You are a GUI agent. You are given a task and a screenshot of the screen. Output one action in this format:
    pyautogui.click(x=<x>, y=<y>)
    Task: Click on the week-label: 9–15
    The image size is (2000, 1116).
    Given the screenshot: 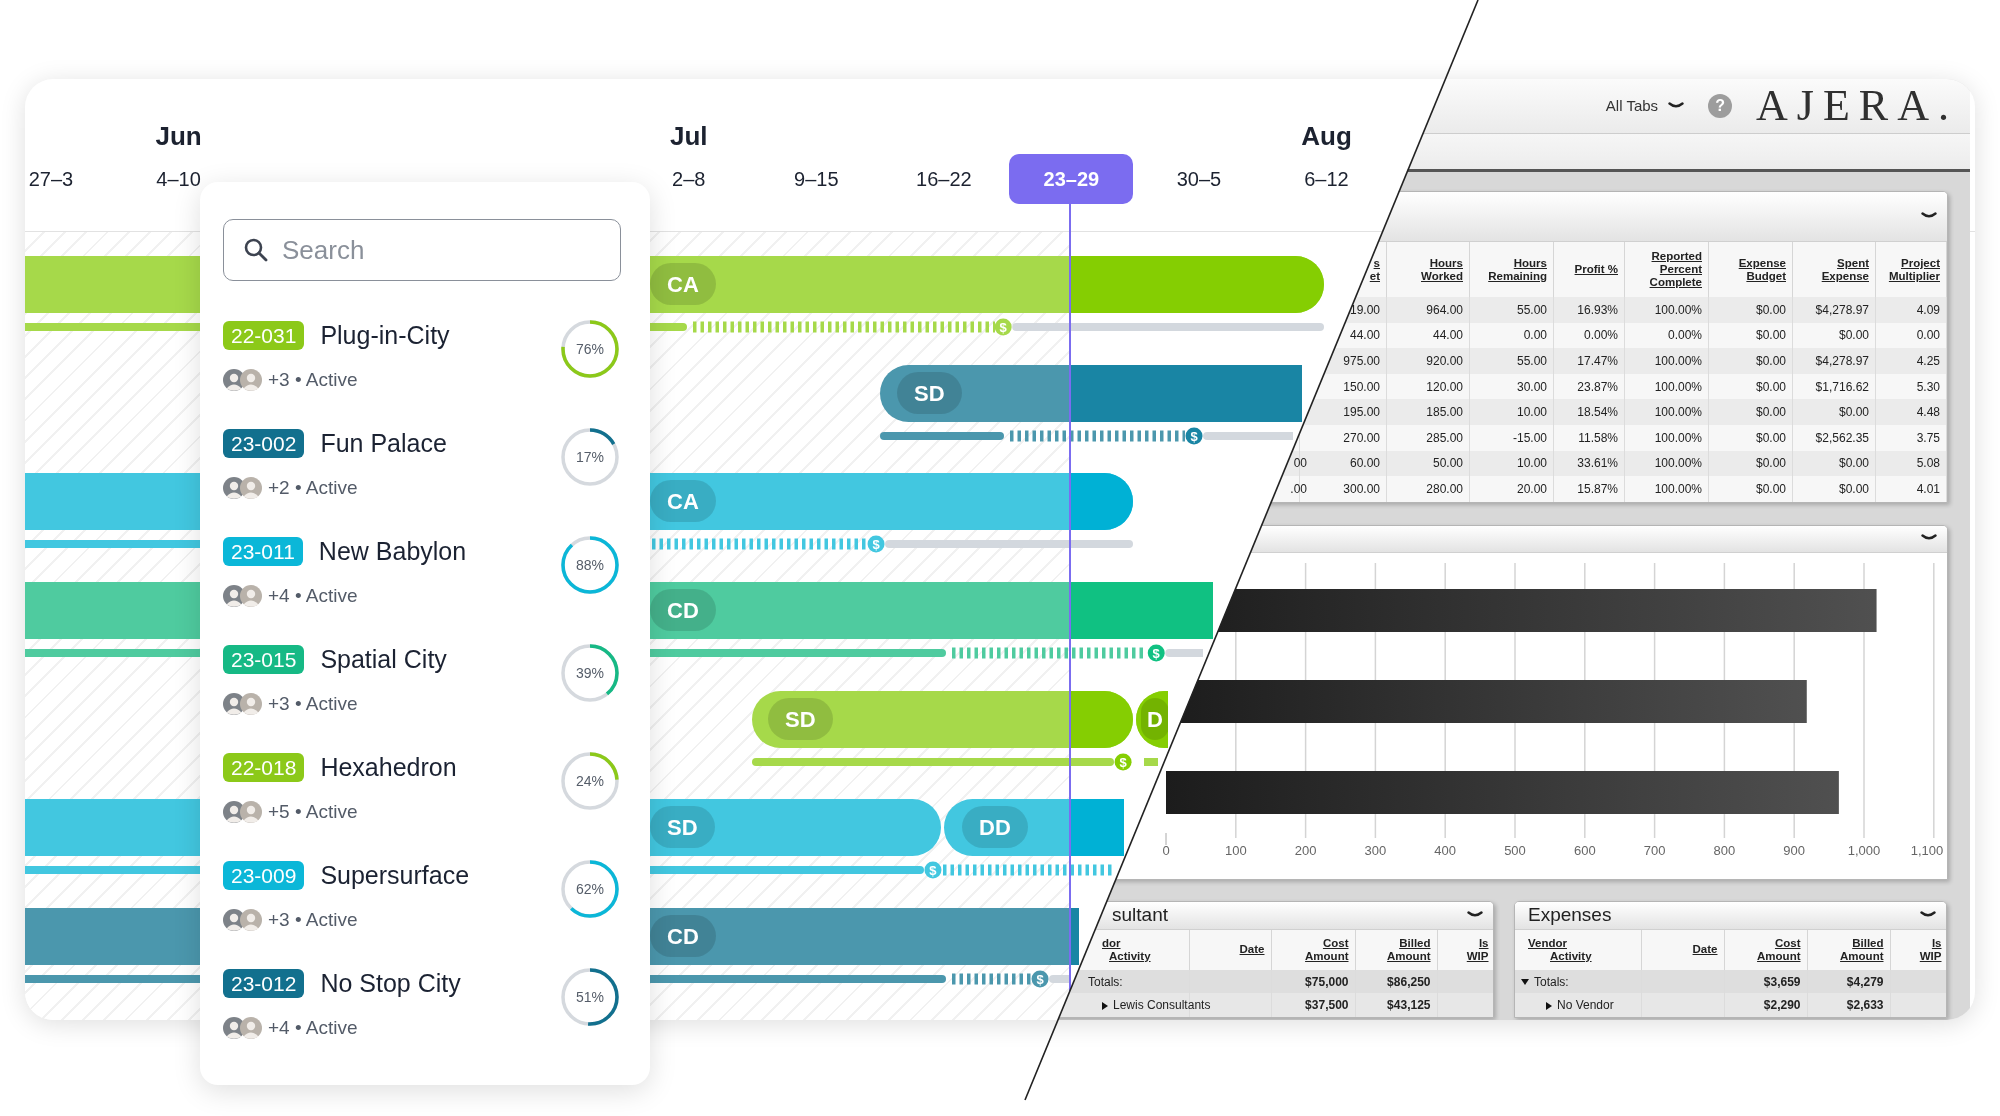 What is the action you would take?
    pyautogui.click(x=816, y=179)
    